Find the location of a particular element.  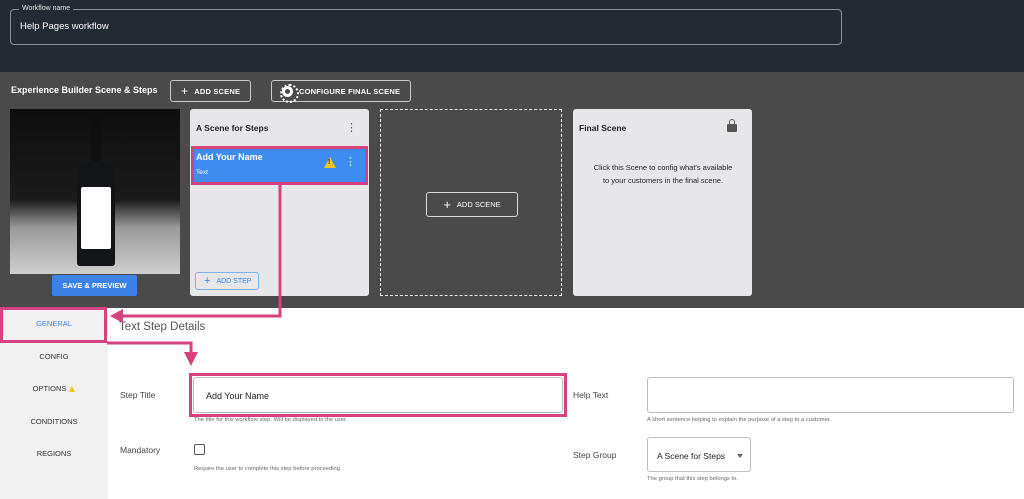

step-group-label: Step Group is located at coordinates (595, 455).